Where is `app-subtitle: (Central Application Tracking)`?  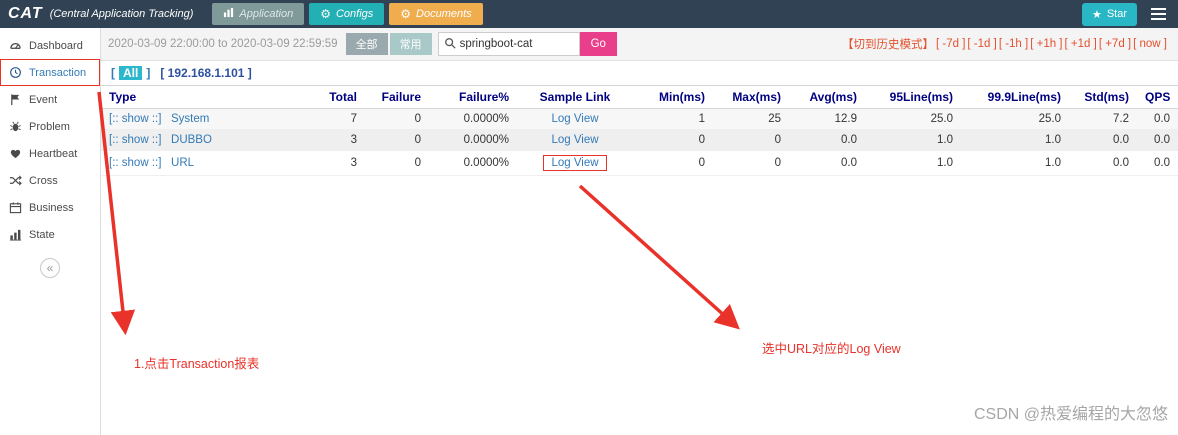 app-subtitle: (Central Application Tracking) is located at coordinates (121, 14).